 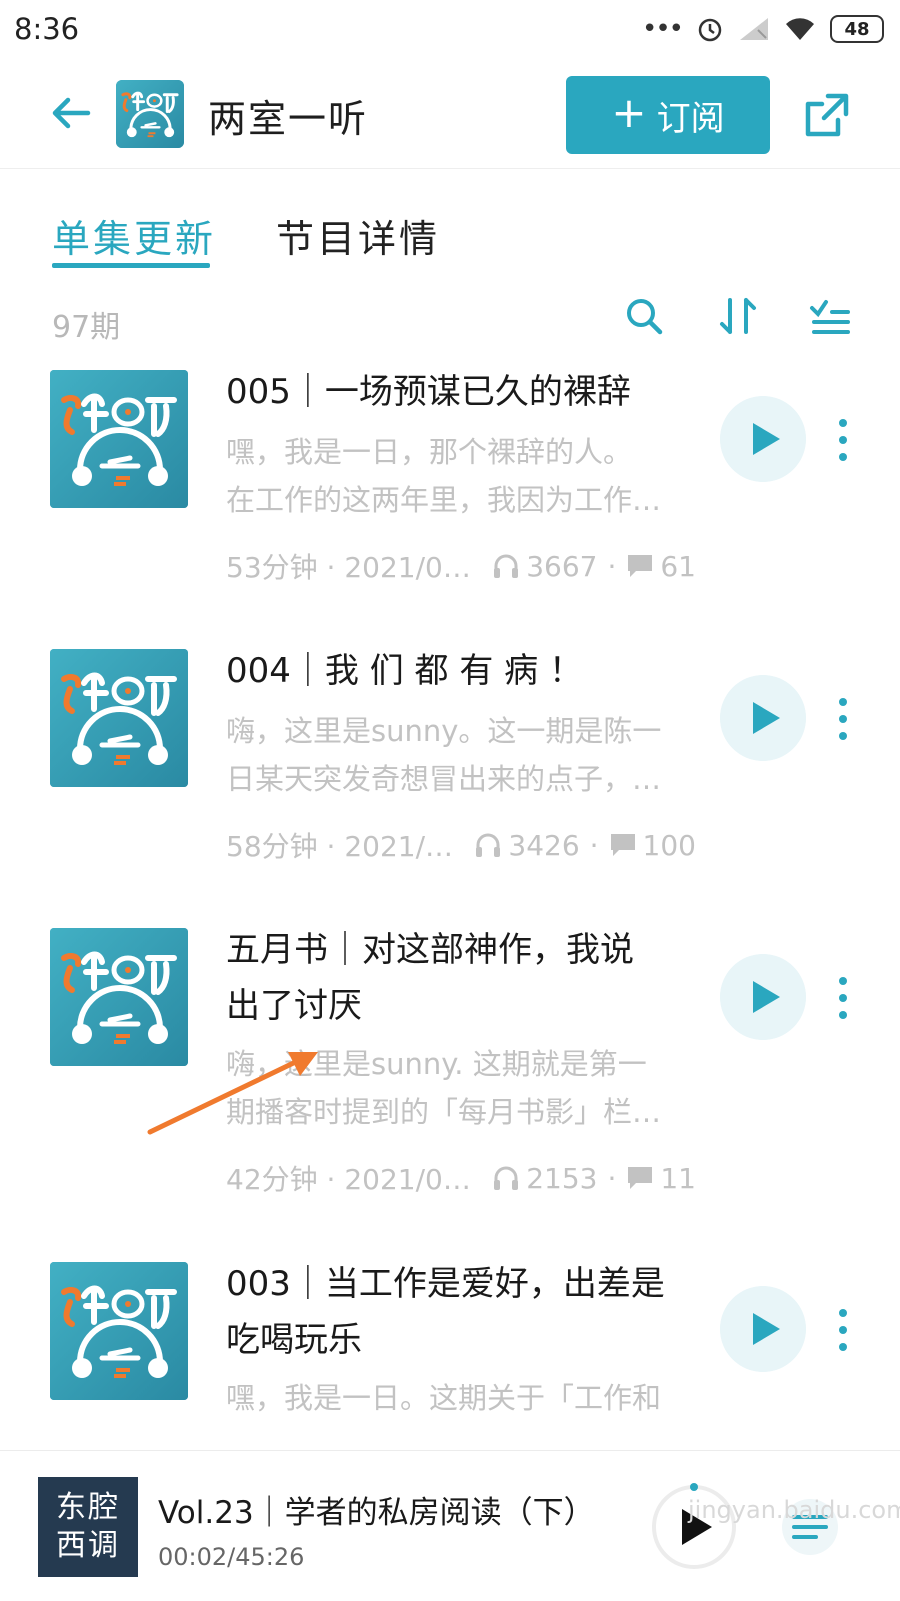 I want to click on watermark: jingyan.baidu.com, so click(x=794, y=1510).